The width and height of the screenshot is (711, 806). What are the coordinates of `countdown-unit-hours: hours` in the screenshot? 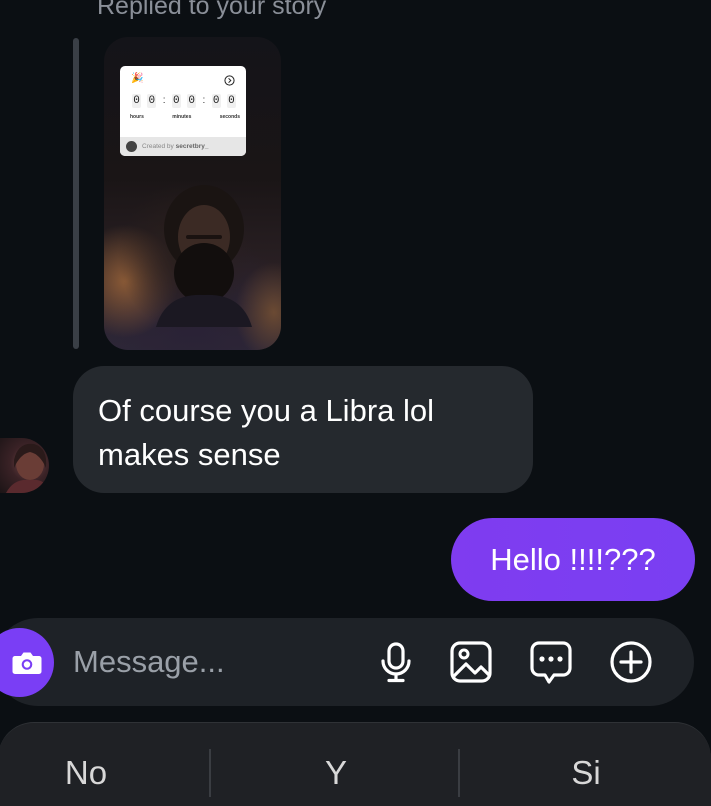 It's located at (137, 117).